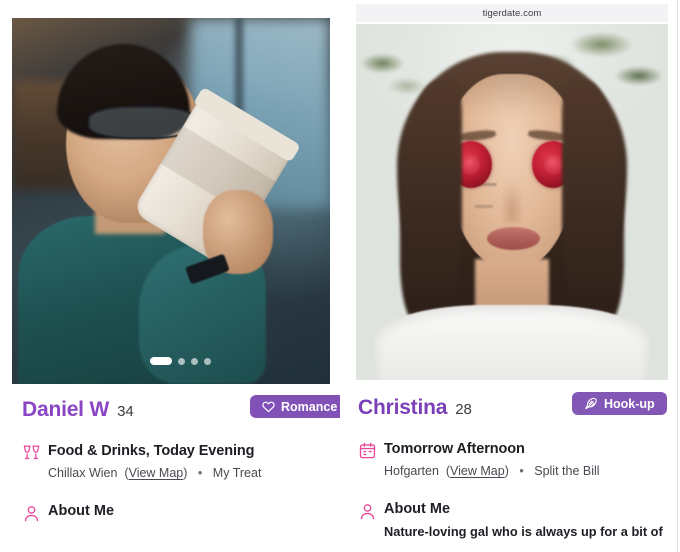 The width and height of the screenshot is (680, 552). Describe the element at coordinates (237, 473) in the screenshot. I see `payment-preference: My Treat` at that location.